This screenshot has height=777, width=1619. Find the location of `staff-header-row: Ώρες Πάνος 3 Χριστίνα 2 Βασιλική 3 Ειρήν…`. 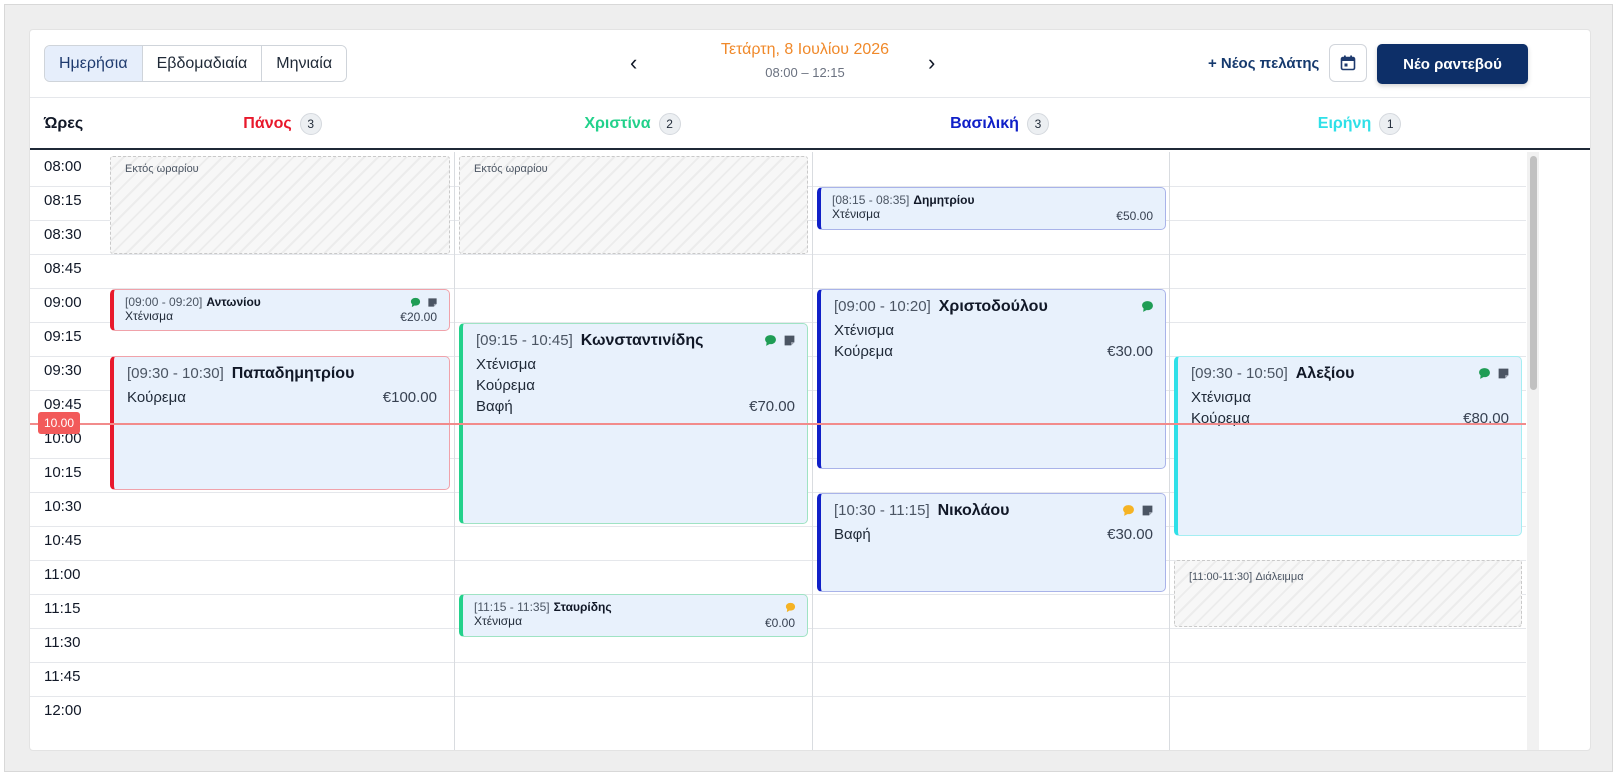

staff-header-row: Ώρες Πάνος 3 Χριστίνα 2 Βασιλική 3 Ειρήν… is located at coordinates (810, 124).